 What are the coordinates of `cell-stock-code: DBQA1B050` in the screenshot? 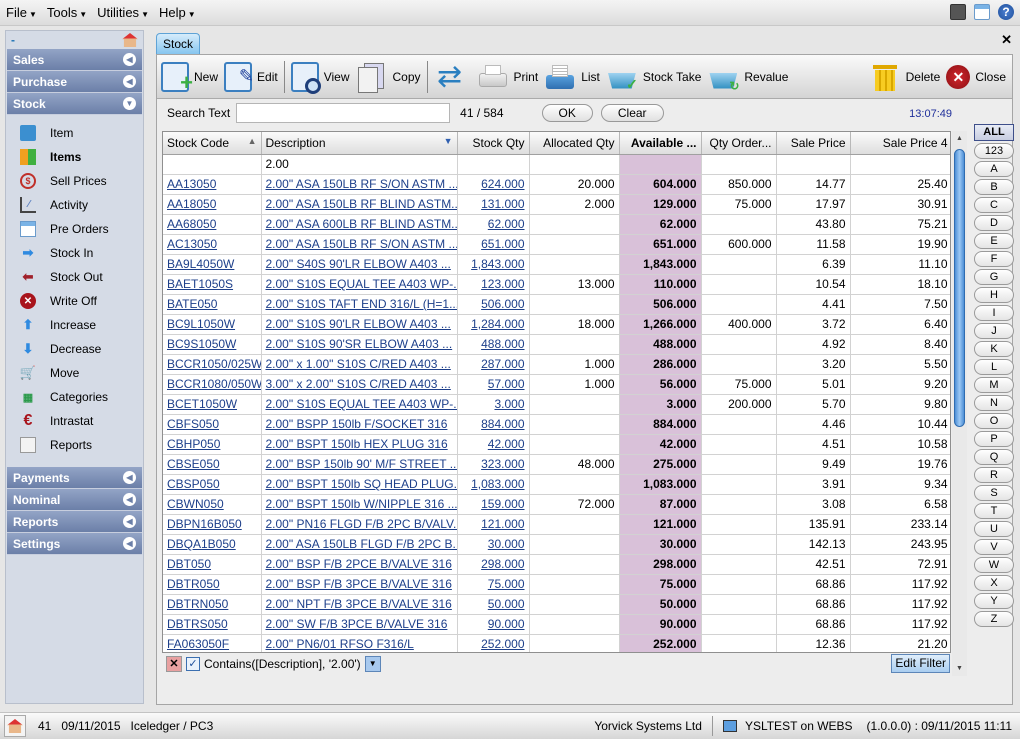 It's located at (212, 544).